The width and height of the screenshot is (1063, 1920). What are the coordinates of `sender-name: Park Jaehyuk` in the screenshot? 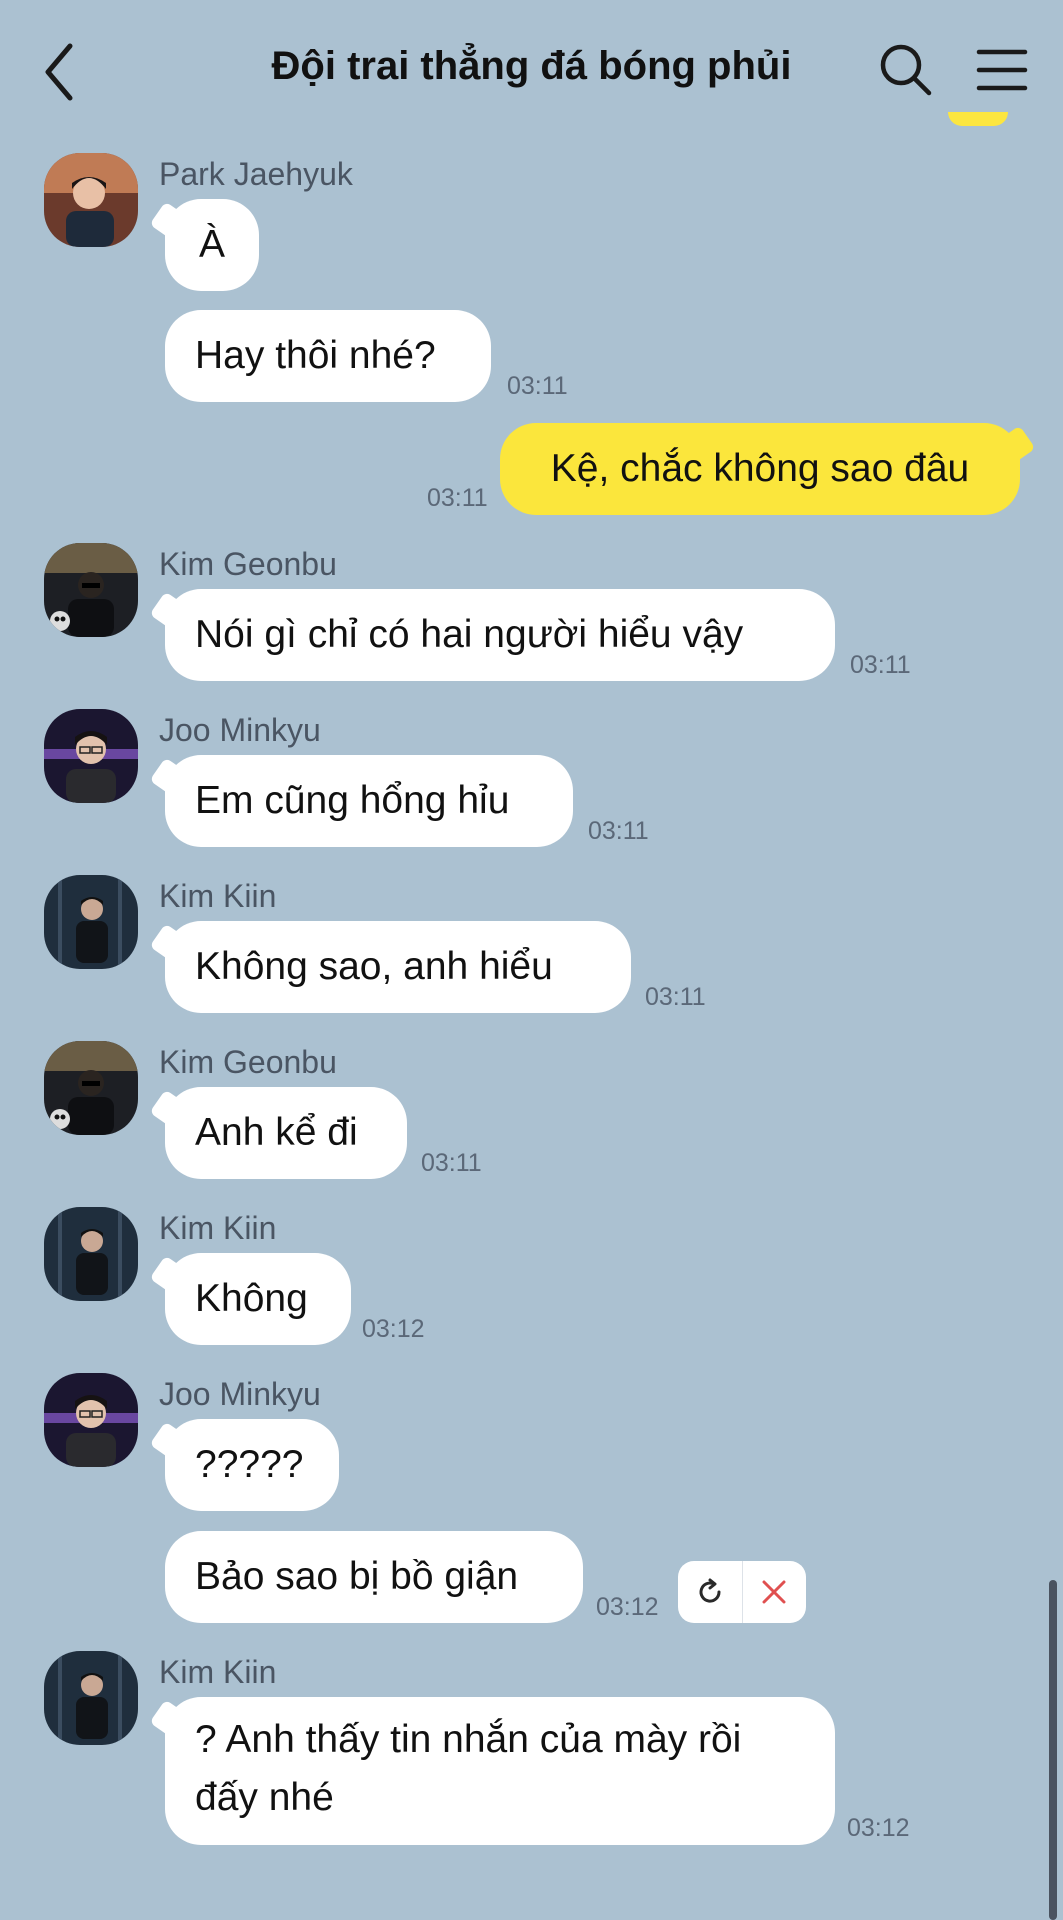 It's located at (256, 174).